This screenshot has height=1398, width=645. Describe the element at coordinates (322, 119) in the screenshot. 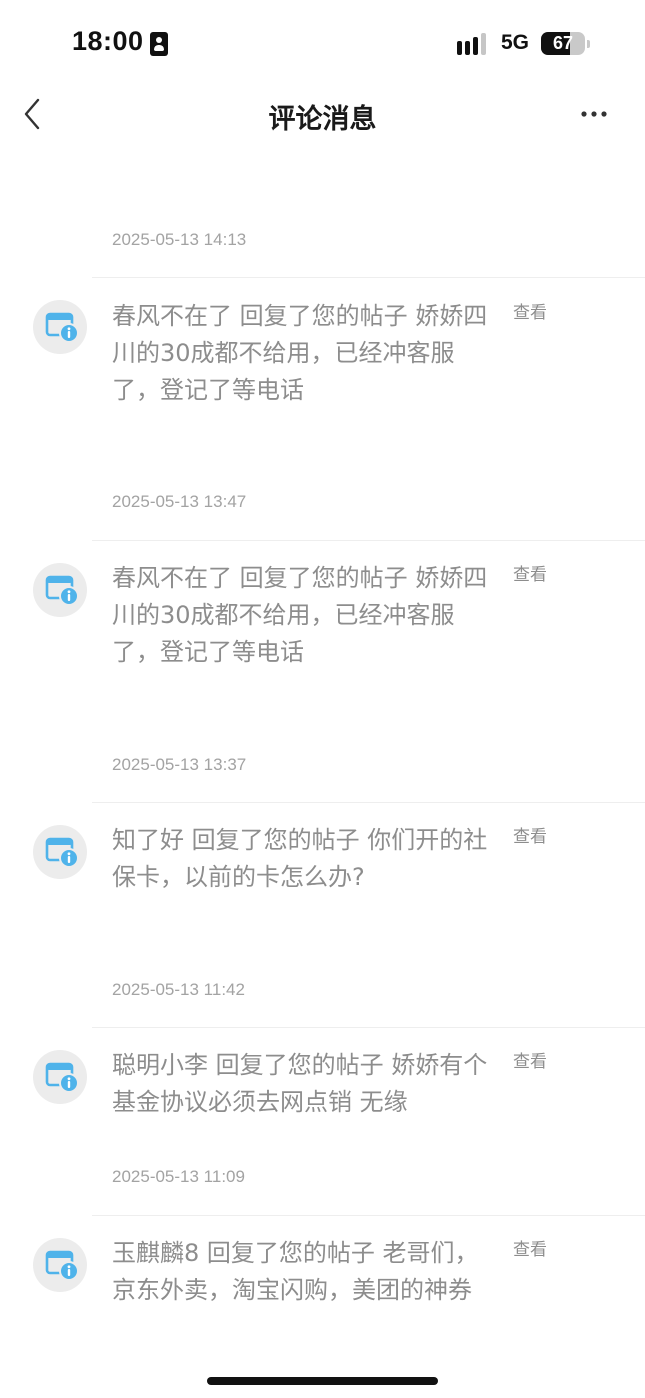

I see `page-title: 评论消息` at that location.